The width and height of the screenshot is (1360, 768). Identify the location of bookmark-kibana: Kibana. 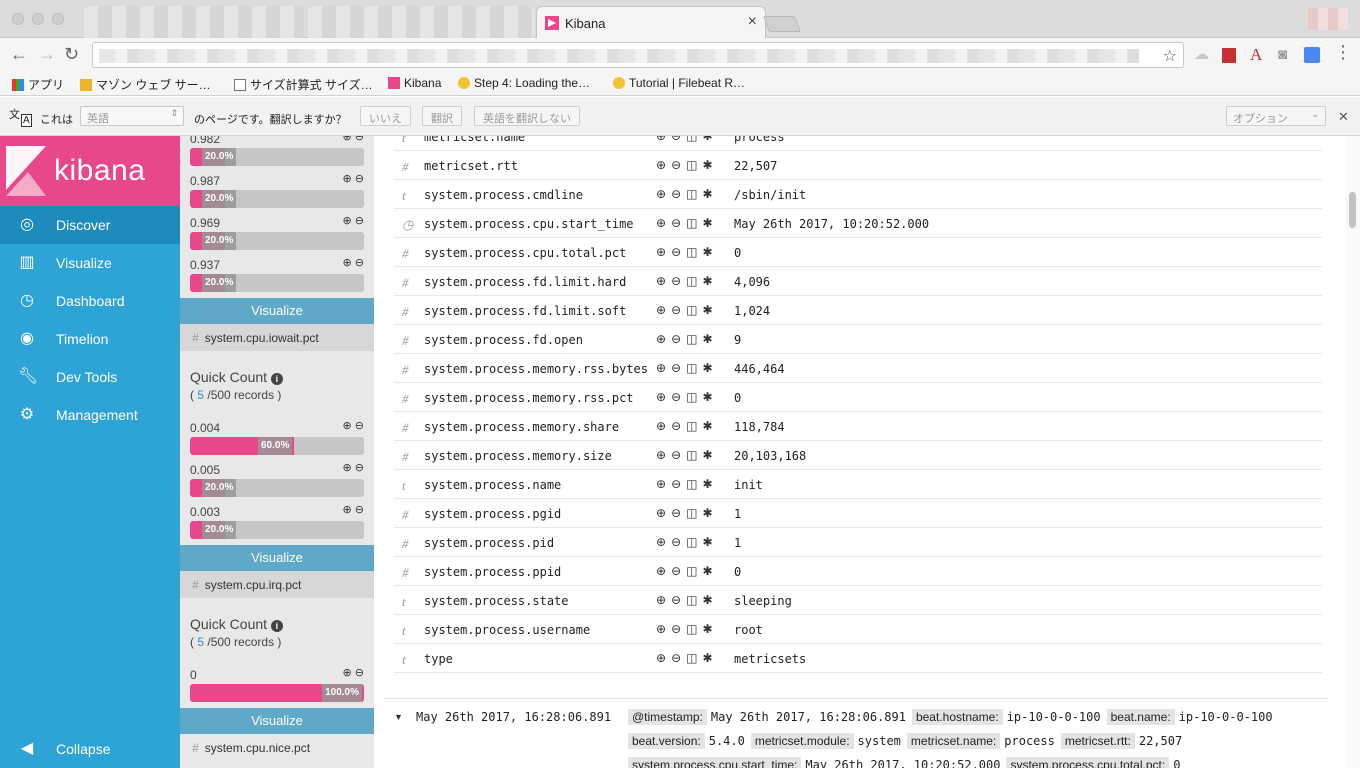
(414, 83).